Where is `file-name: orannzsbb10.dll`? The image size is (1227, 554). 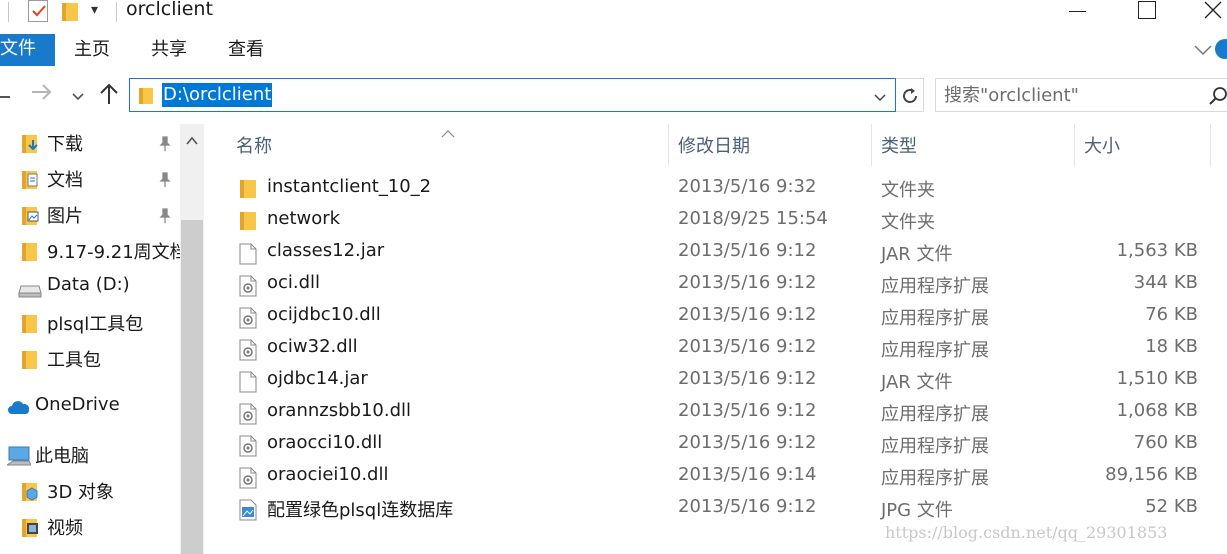 file-name: orannzsbb10.dll is located at coordinates (339, 410).